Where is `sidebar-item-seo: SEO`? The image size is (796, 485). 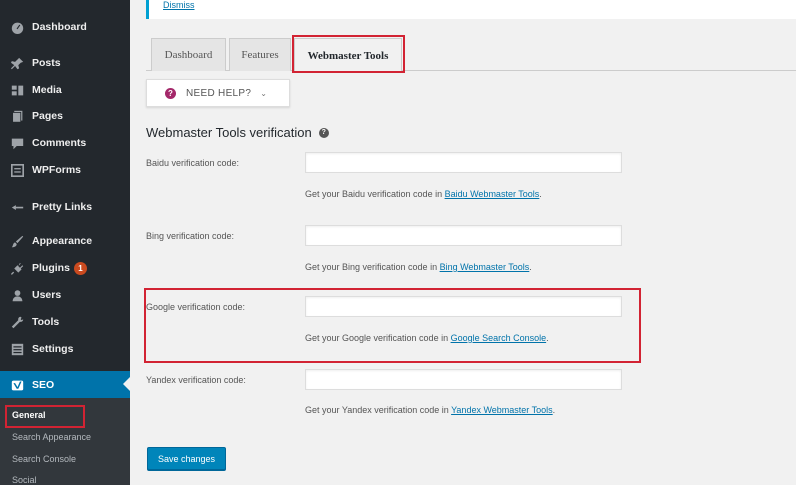
sidebar-item-seo: SEO is located at coordinates (65, 385).